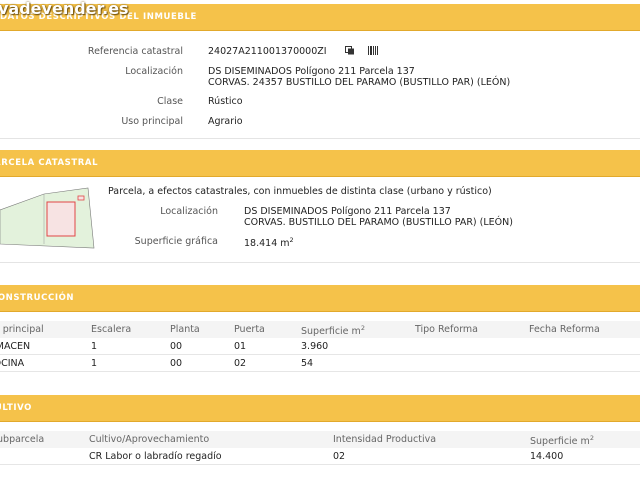 The height and width of the screenshot is (480, 640). I want to click on barcode-icon, so click(373, 50).